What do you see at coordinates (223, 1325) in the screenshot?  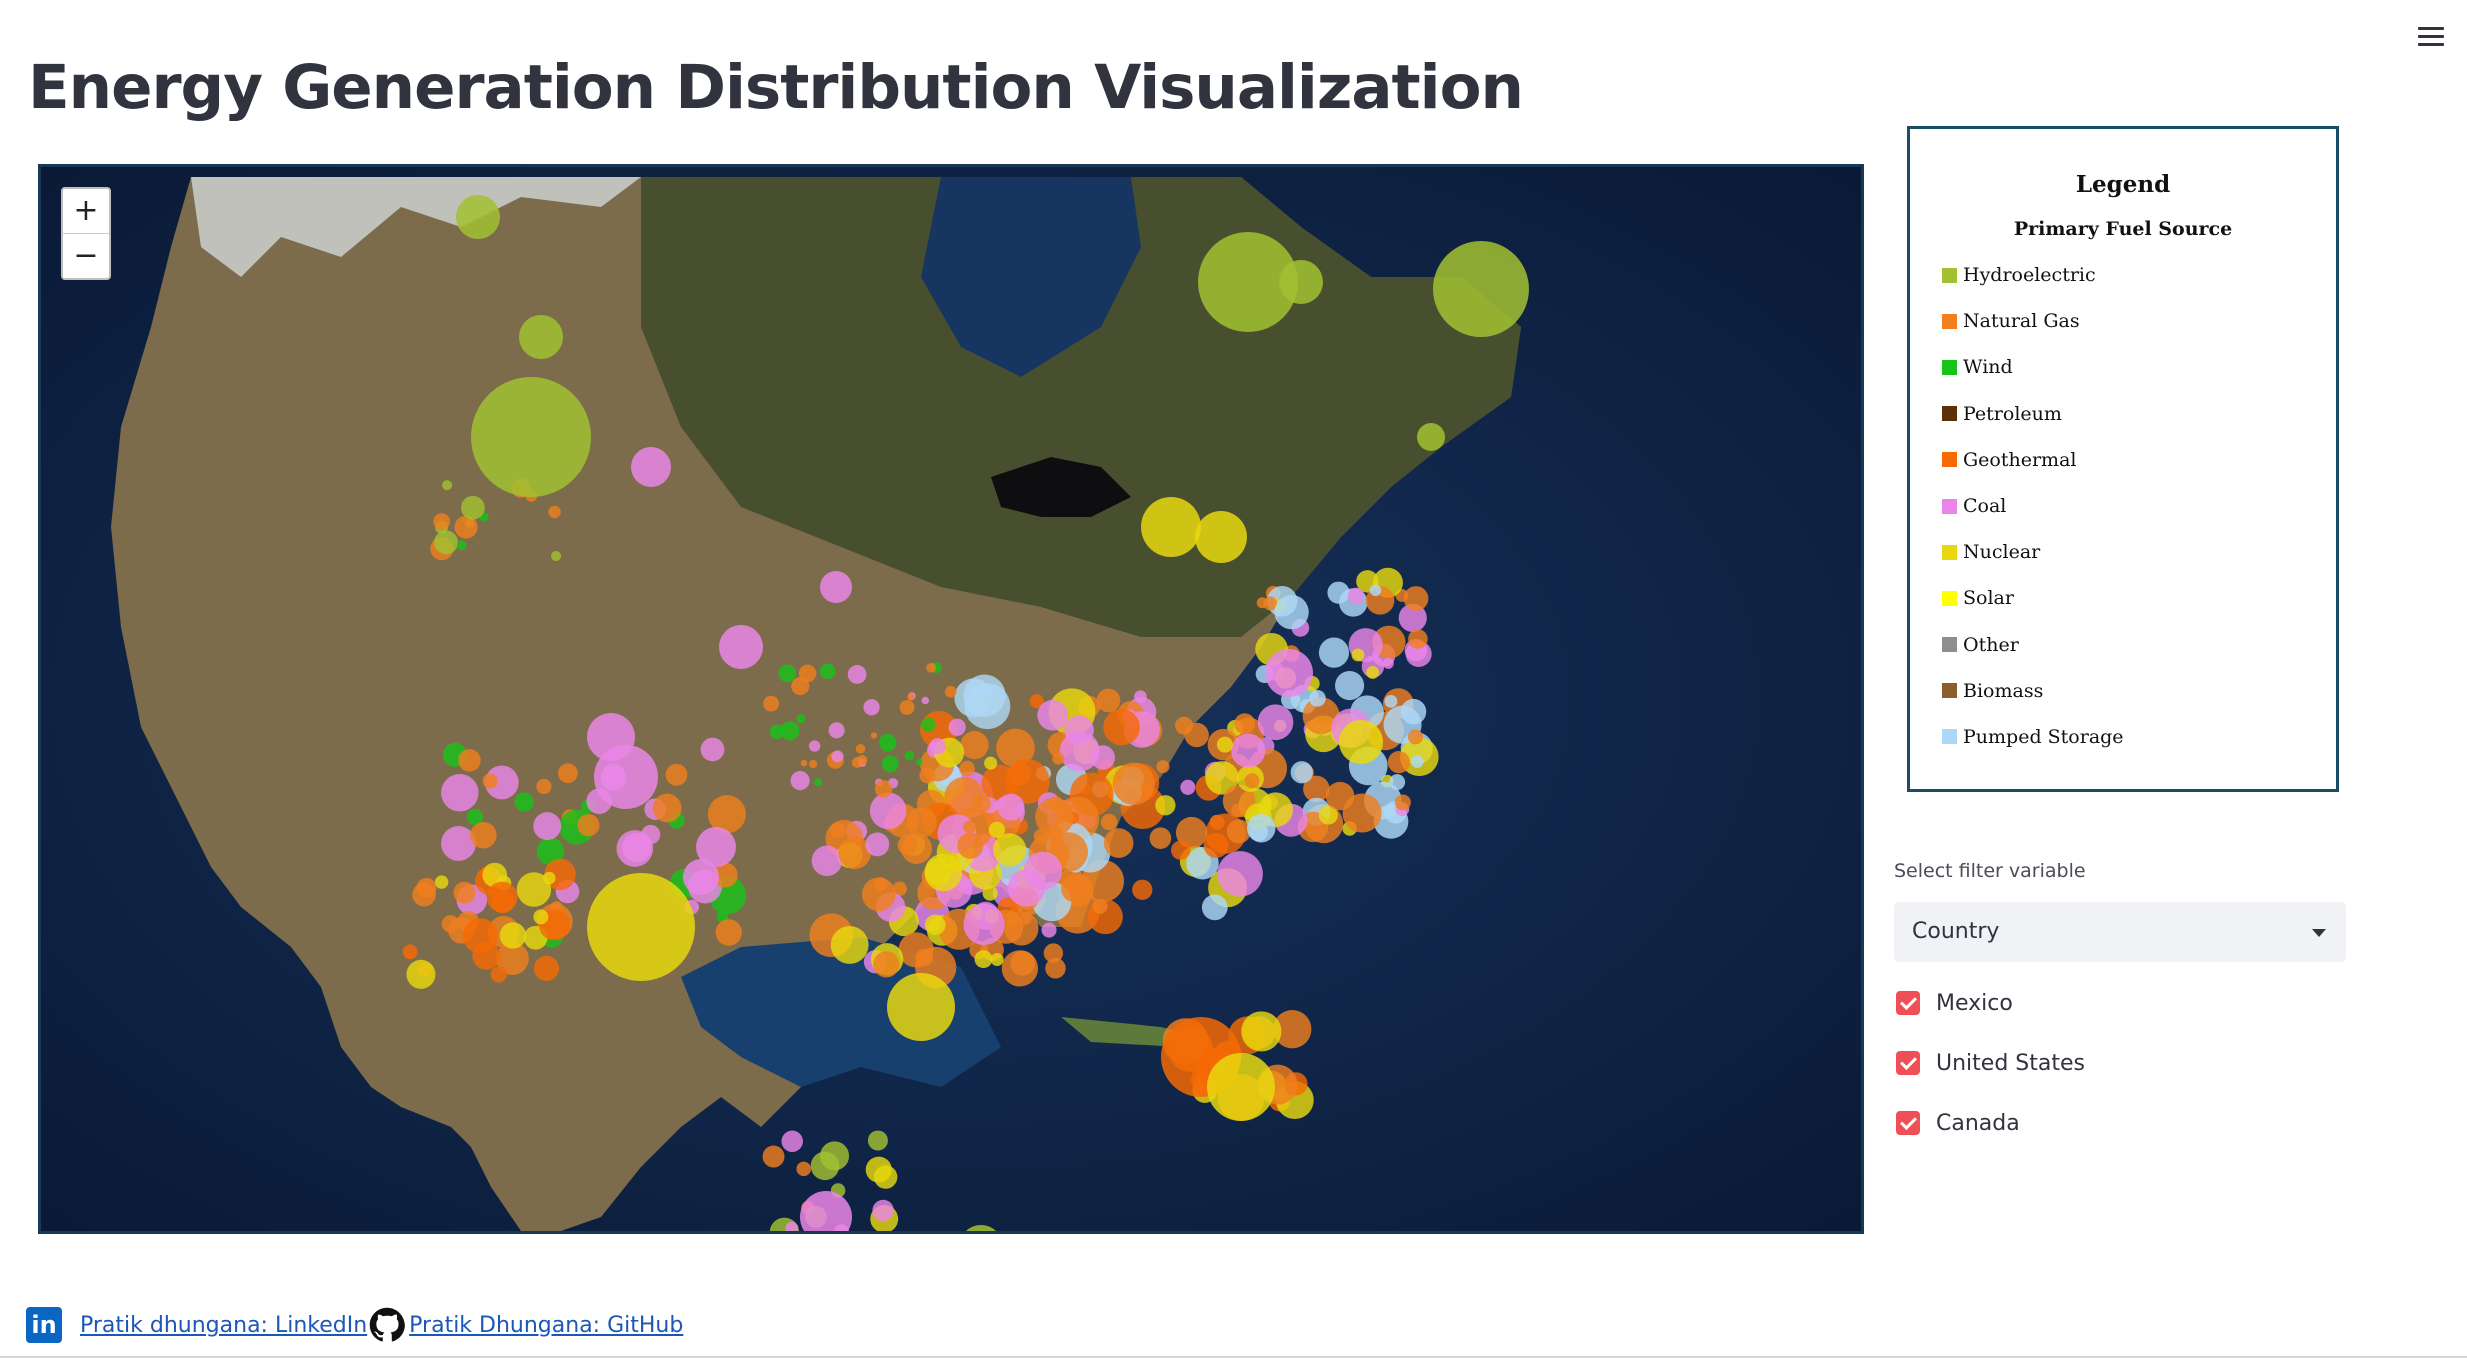 I see `linkedin-link: Pratik dhungana: LinkedIn` at bounding box center [223, 1325].